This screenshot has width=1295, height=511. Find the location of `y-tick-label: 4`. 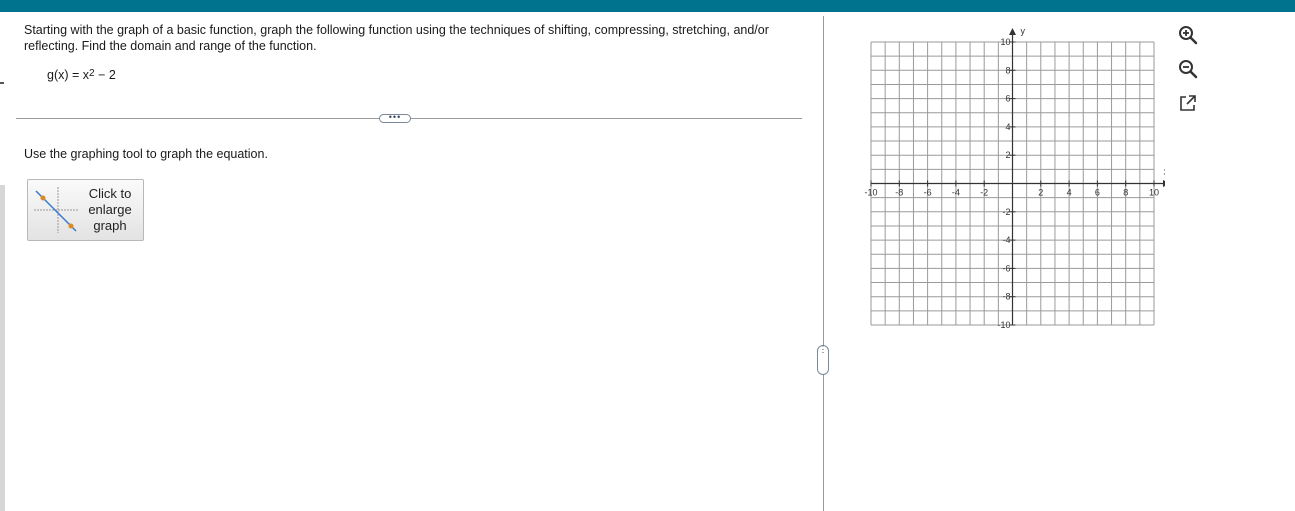

y-tick-label: 4 is located at coordinates (1007, 127).